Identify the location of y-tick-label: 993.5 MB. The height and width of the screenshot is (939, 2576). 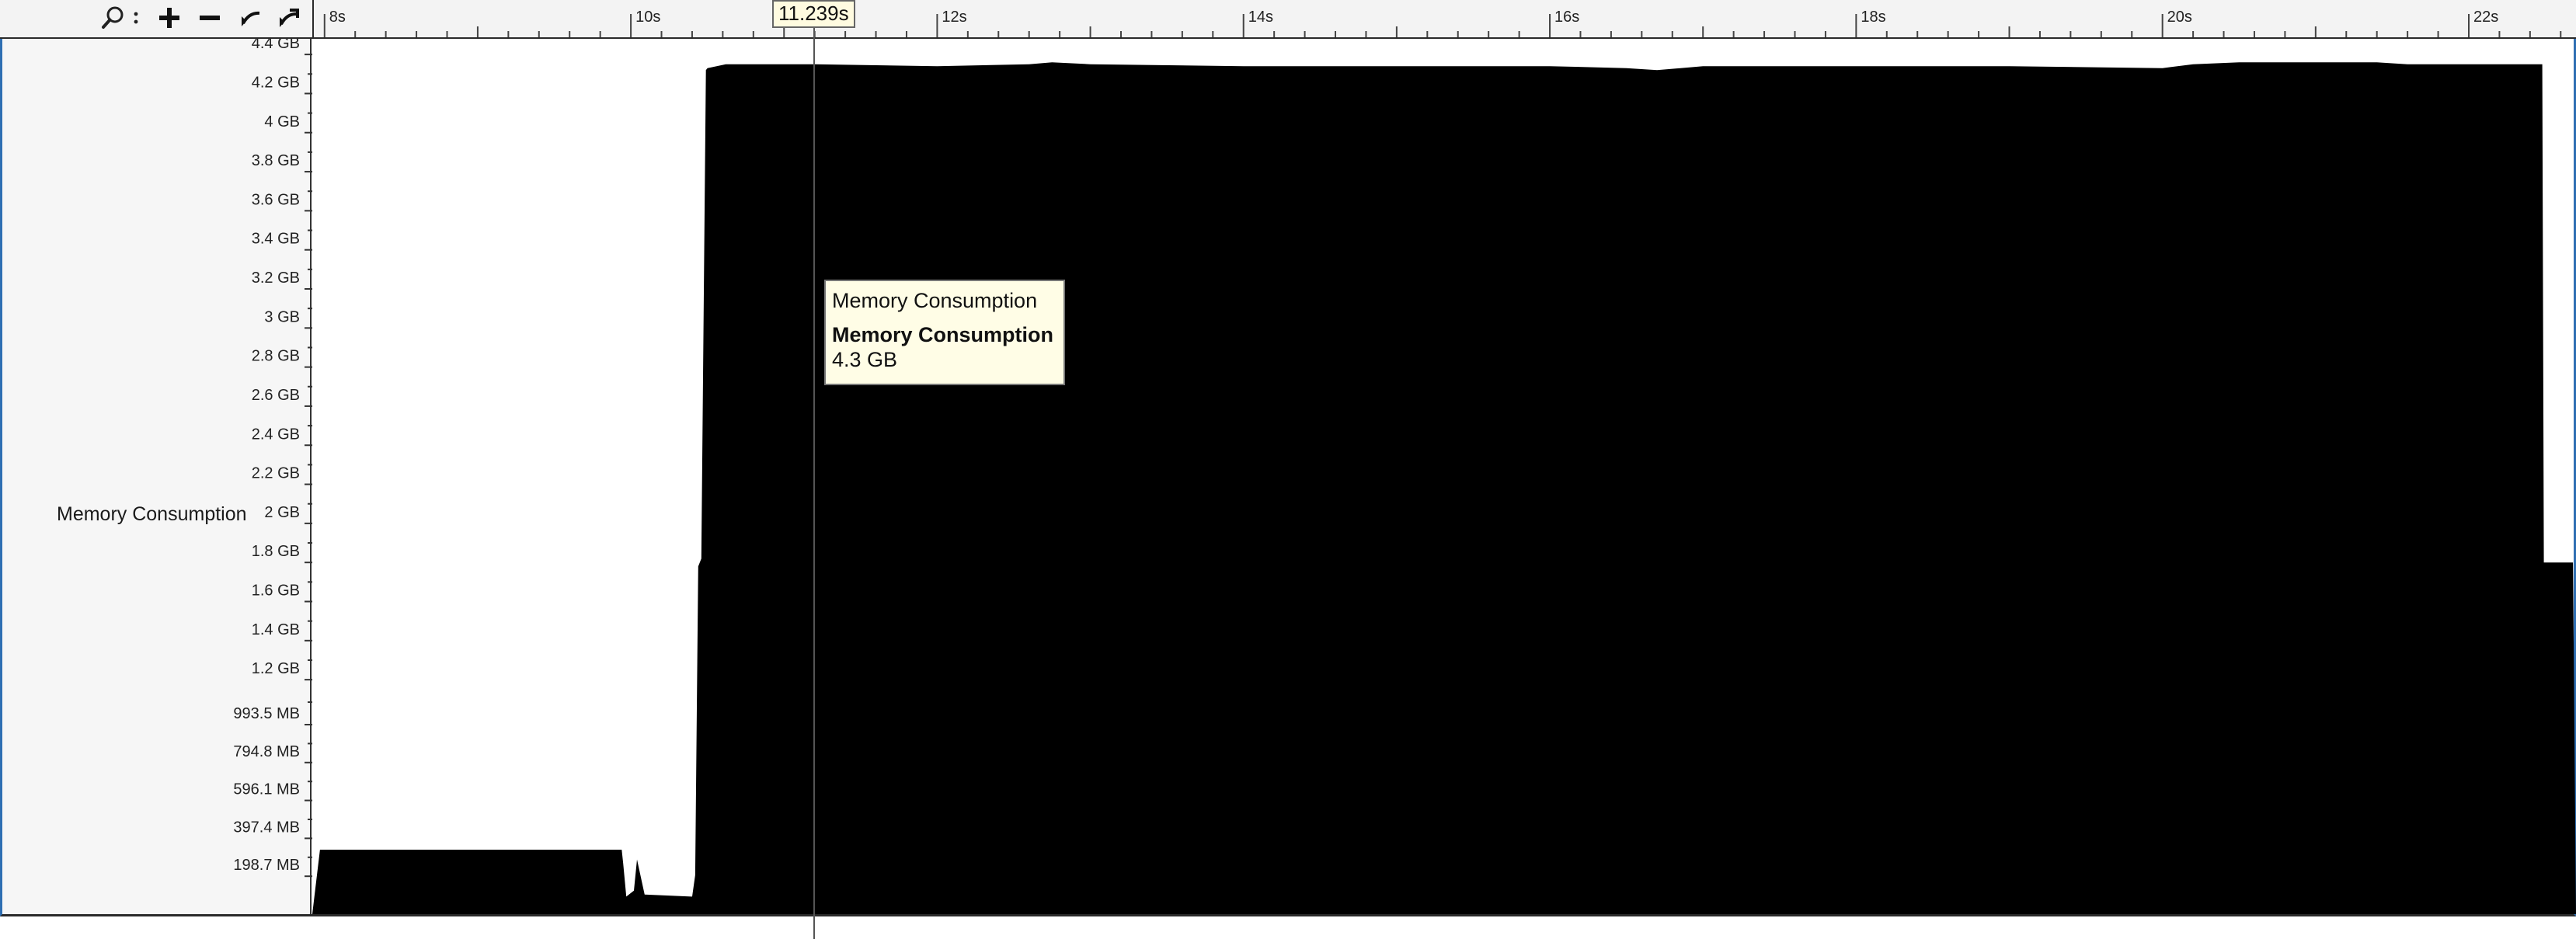
(266, 713).